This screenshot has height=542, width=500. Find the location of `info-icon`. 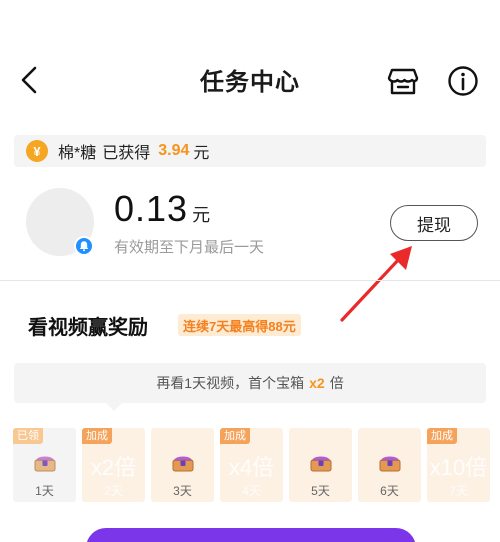

info-icon is located at coordinates (463, 81).